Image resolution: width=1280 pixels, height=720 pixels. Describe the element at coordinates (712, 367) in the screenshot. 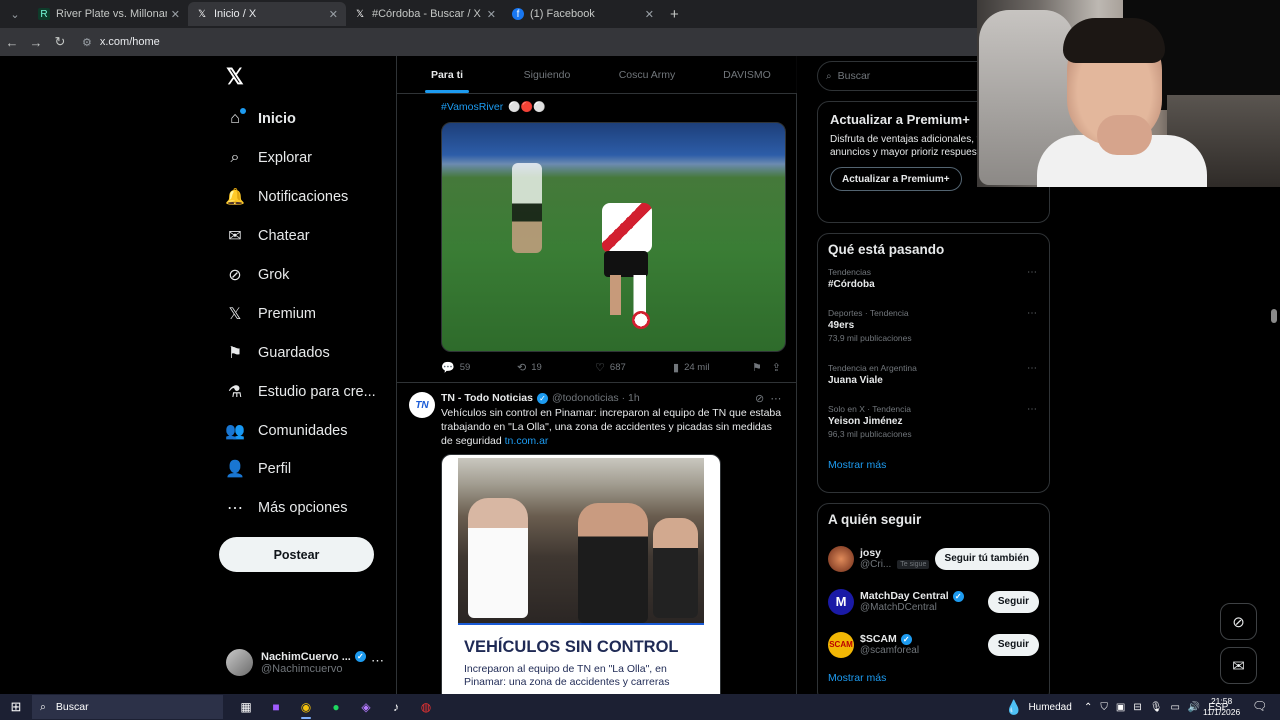

I see `views-action: ▮ 24 mil` at that location.